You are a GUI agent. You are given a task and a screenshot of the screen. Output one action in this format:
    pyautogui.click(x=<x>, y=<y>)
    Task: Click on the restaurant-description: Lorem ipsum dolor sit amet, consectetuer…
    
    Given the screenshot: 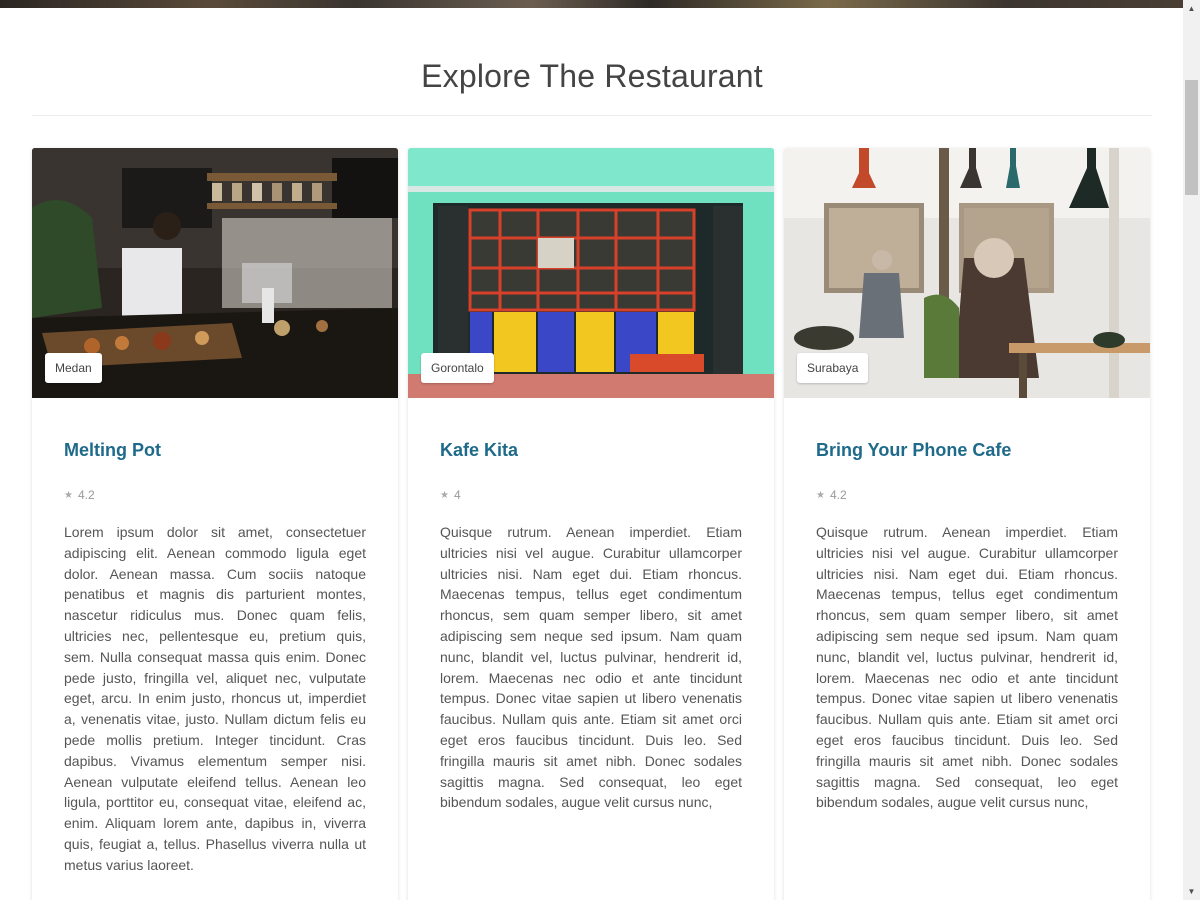 What is the action you would take?
    pyautogui.click(x=215, y=698)
    